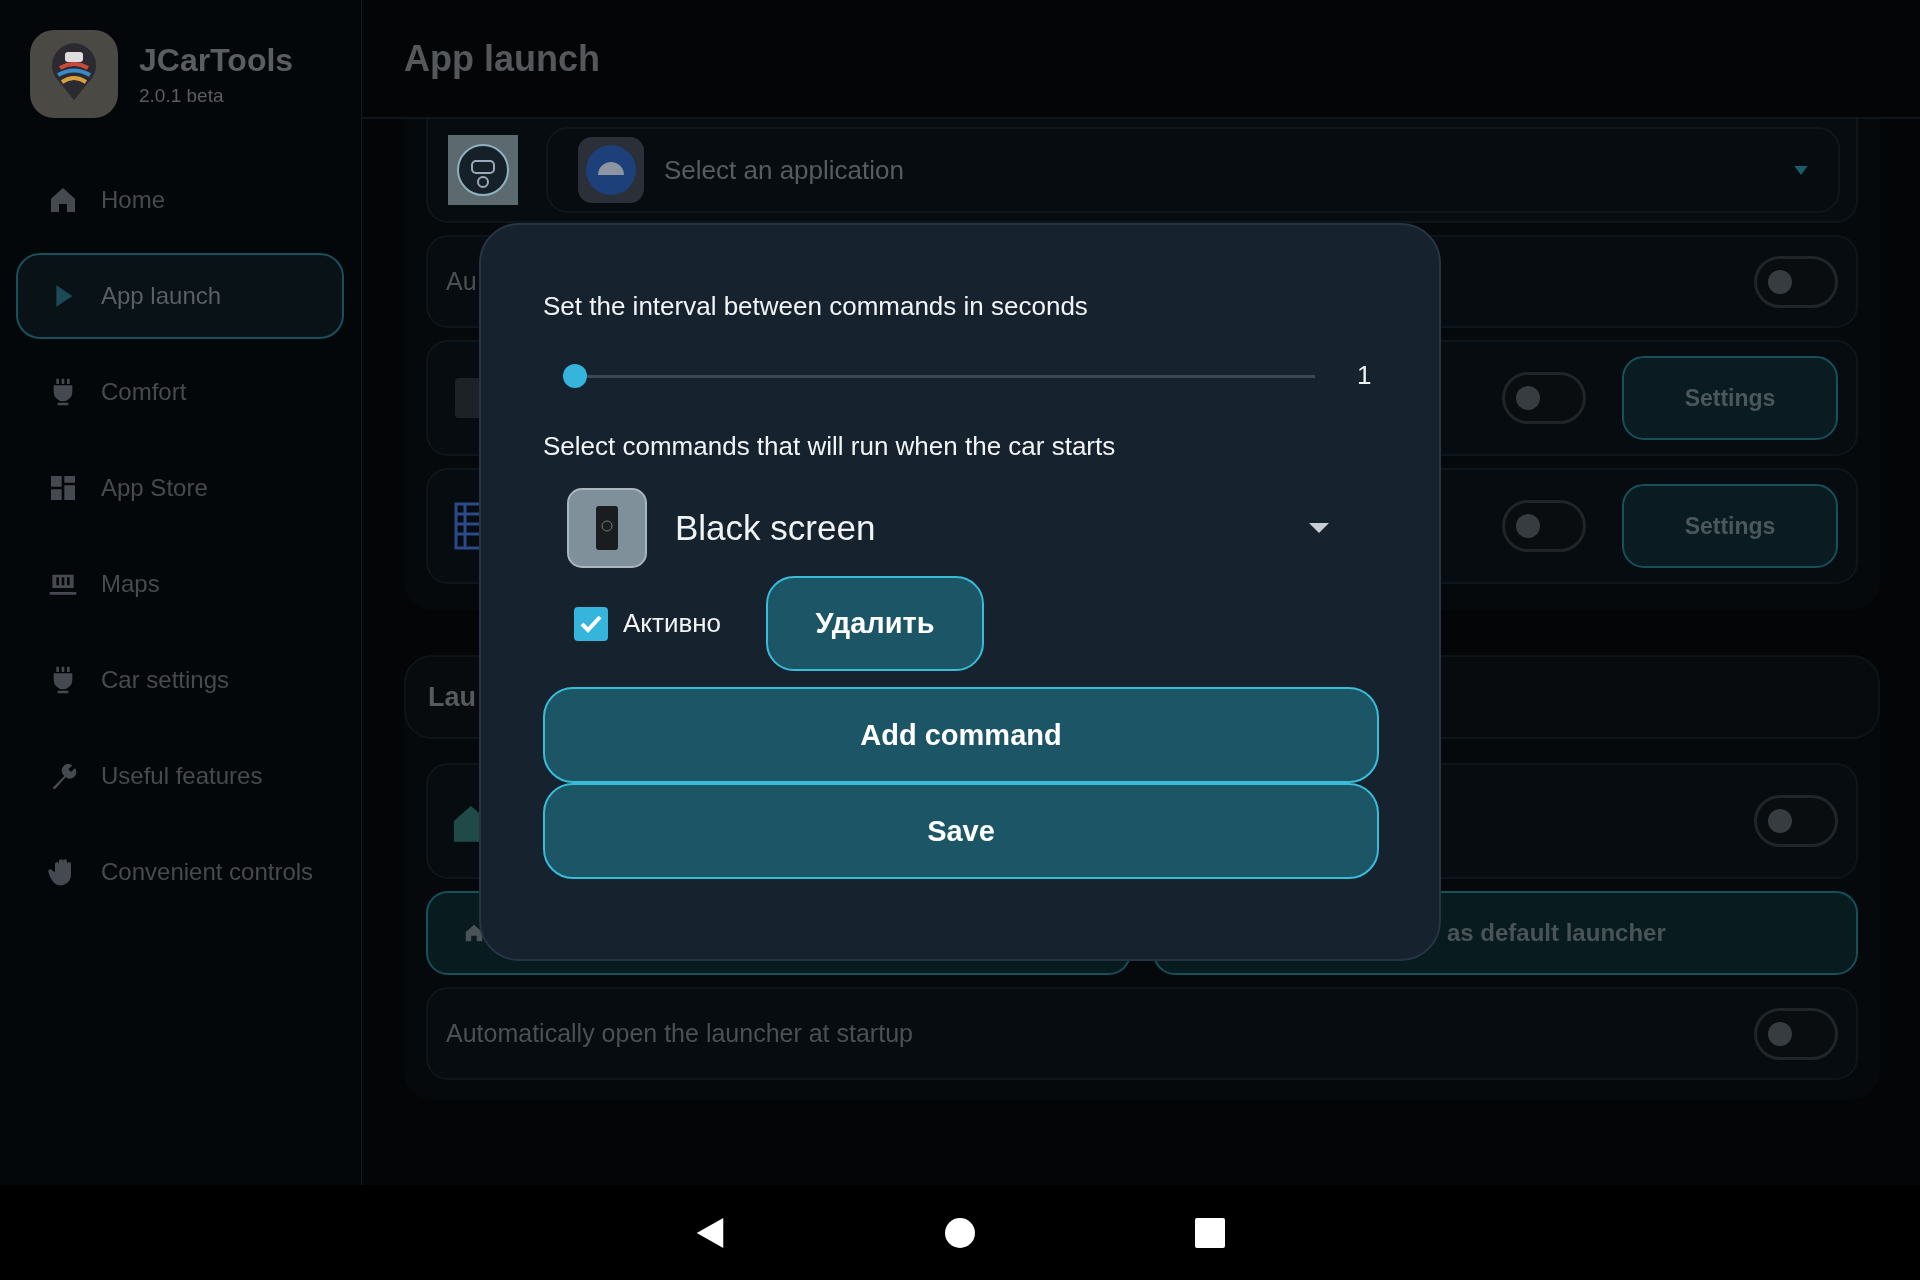  What do you see at coordinates (611, 170) in the screenshot?
I see `android-icon` at bounding box center [611, 170].